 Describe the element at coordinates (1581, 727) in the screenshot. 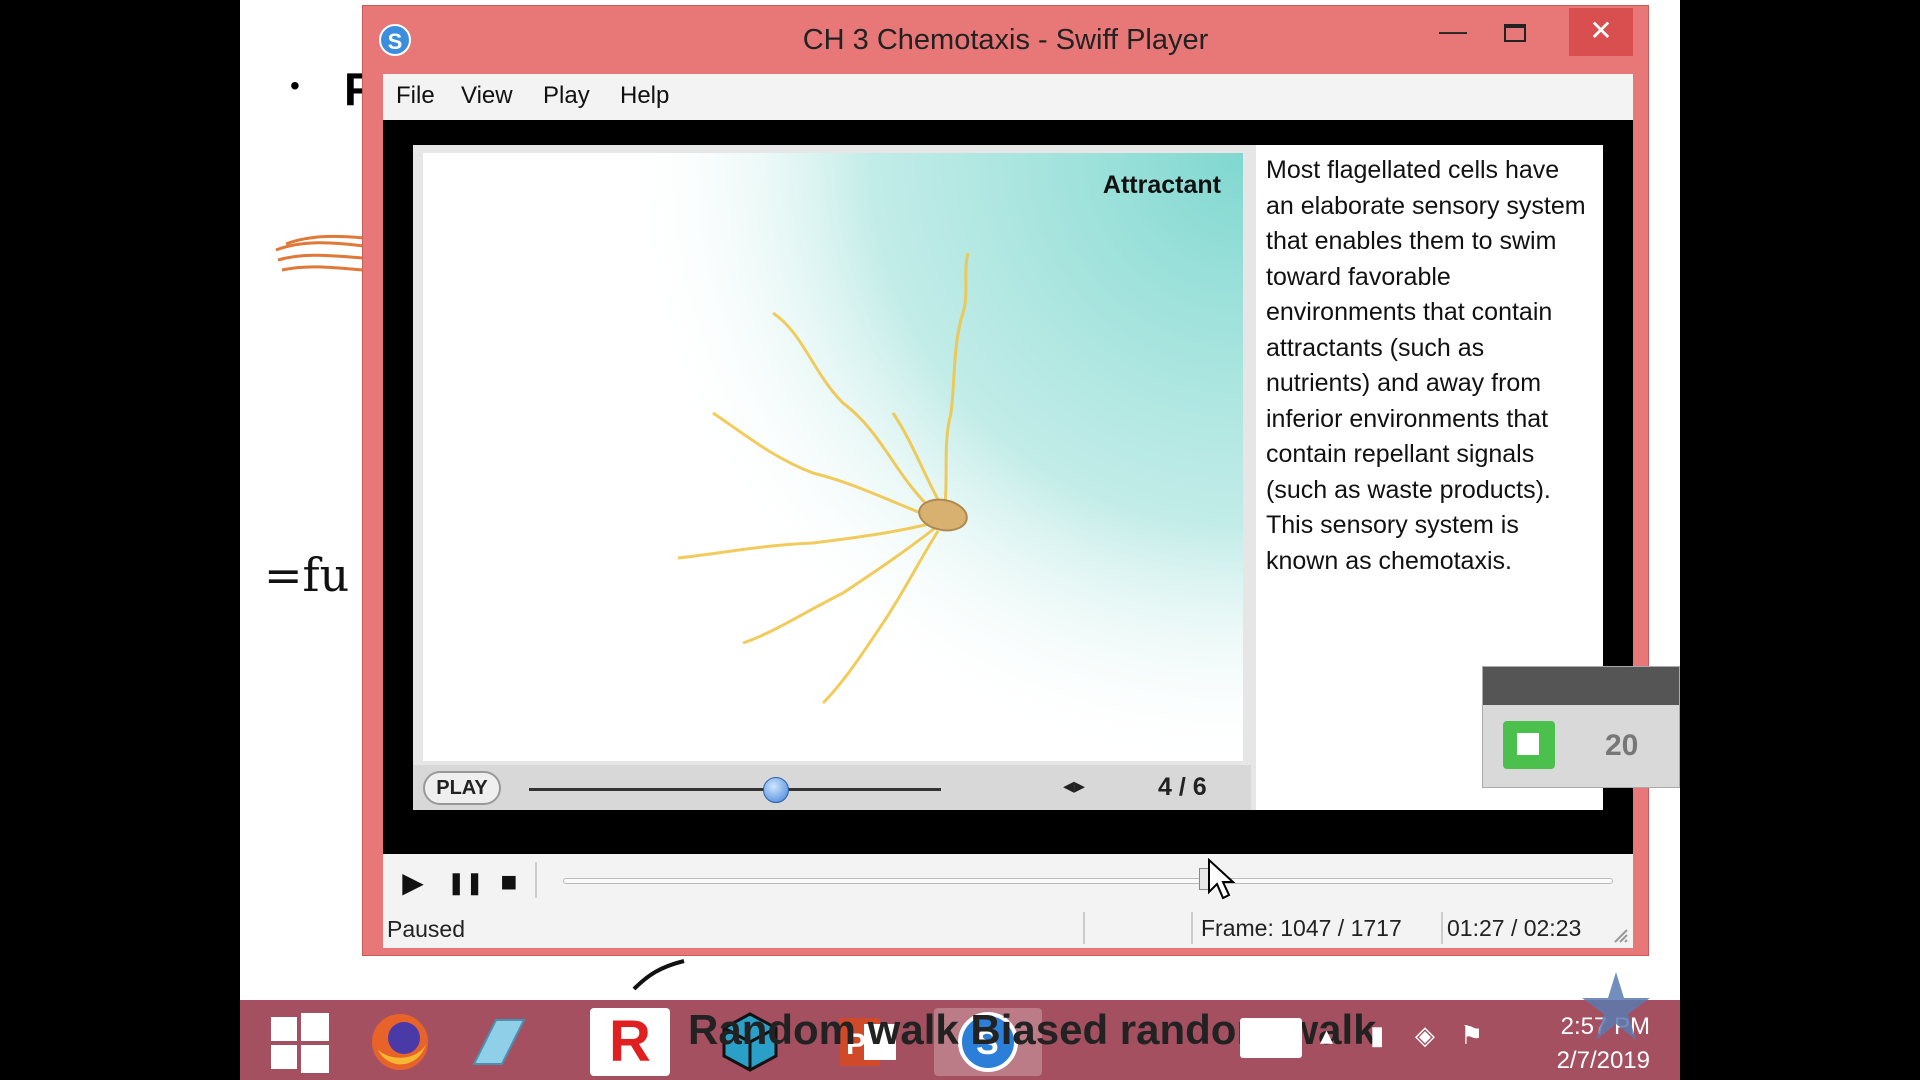

I see `recorder-widget: 20` at that location.